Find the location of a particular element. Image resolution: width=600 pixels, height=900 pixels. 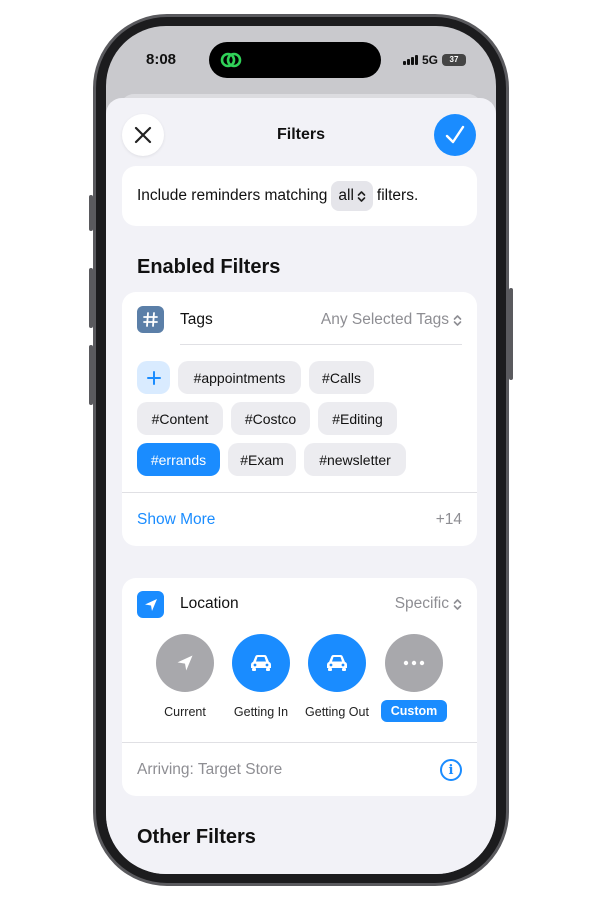

volume-down-button is located at coordinates (91, 375).